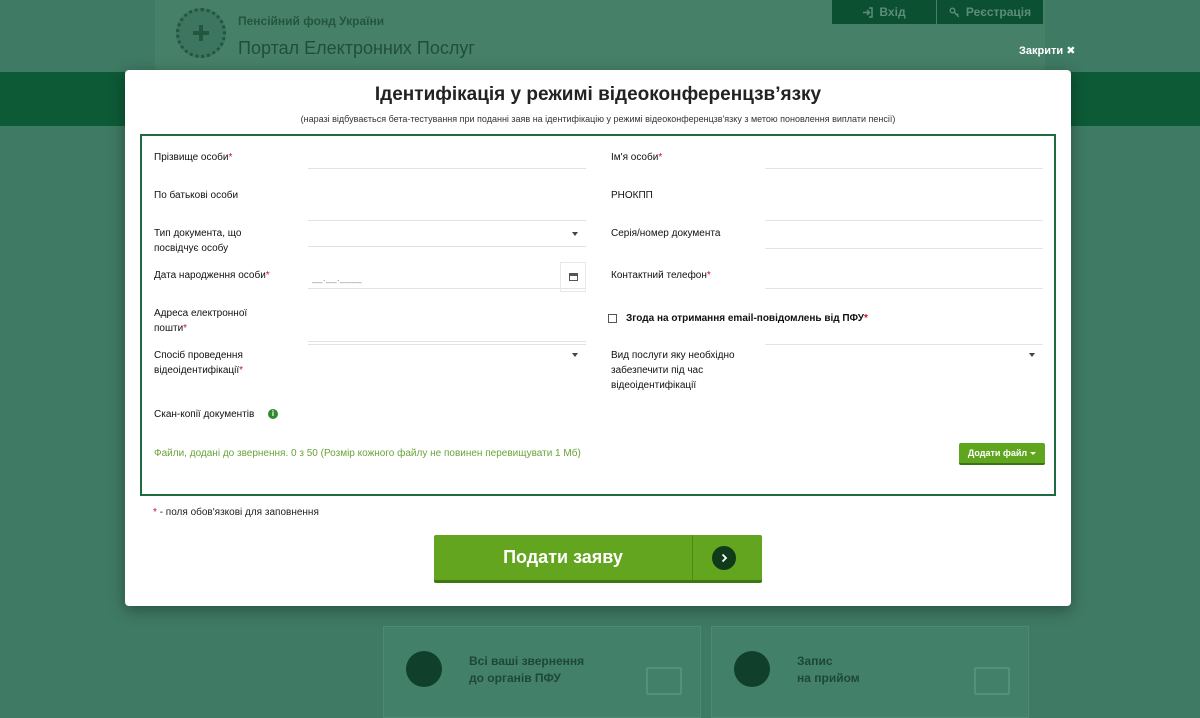 This screenshot has width=1200, height=718. I want to click on add-file-button: Додати файл, so click(1002, 454).